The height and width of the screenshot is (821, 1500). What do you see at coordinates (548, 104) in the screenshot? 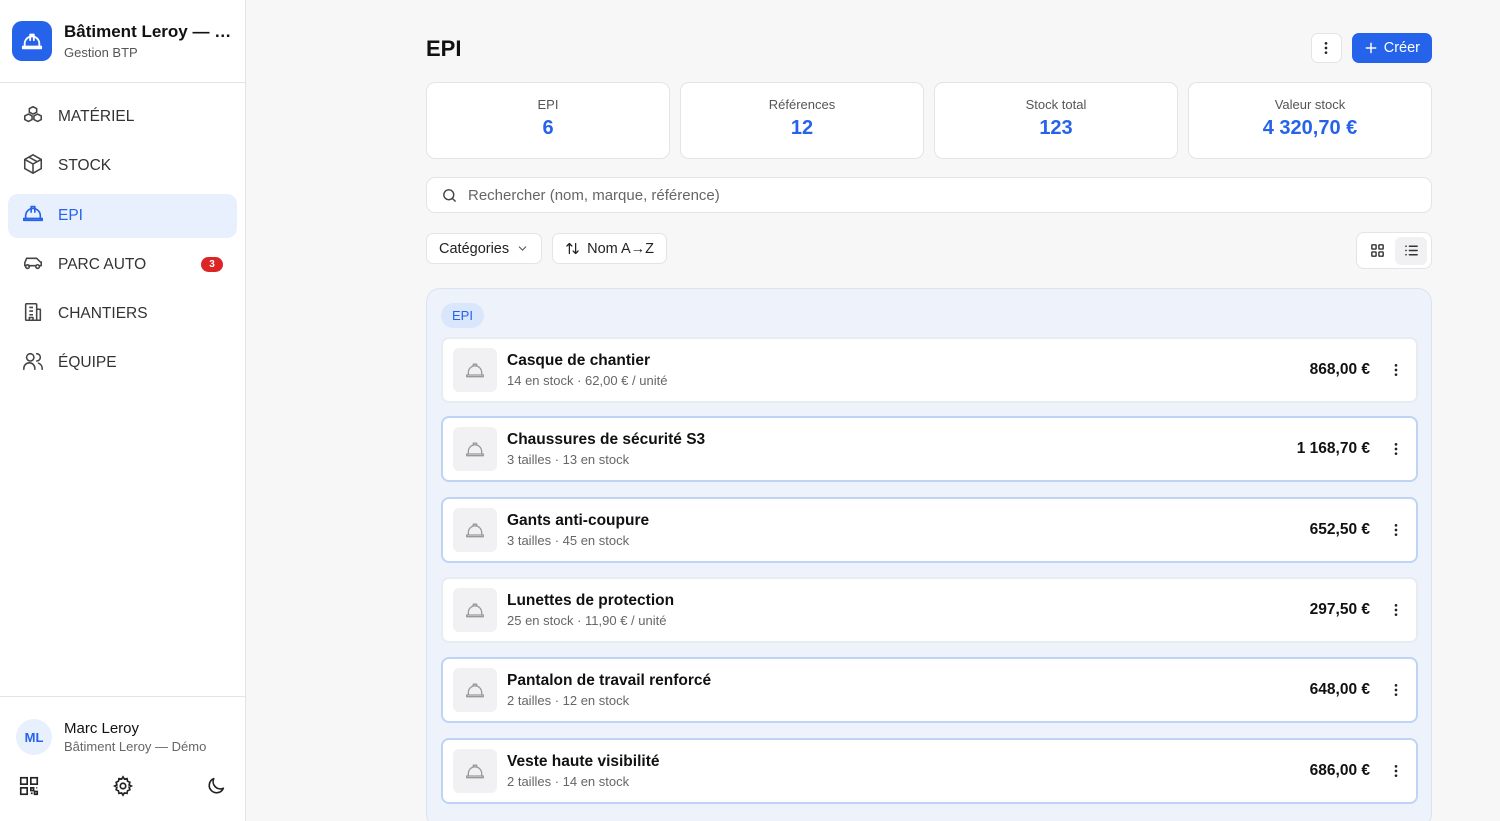
I see `stat-label: EPI` at bounding box center [548, 104].